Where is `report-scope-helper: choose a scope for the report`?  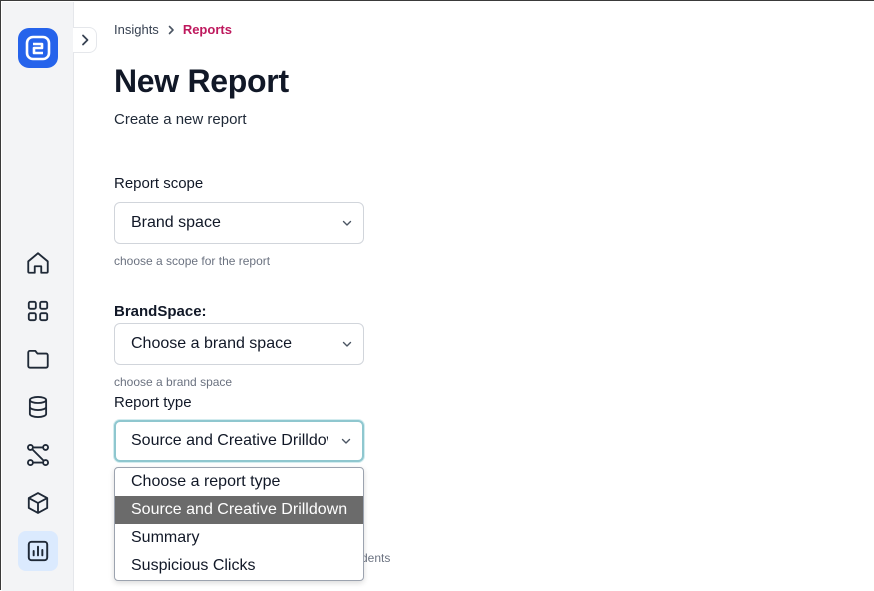 report-scope-helper: choose a scope for the report is located at coordinates (192, 261).